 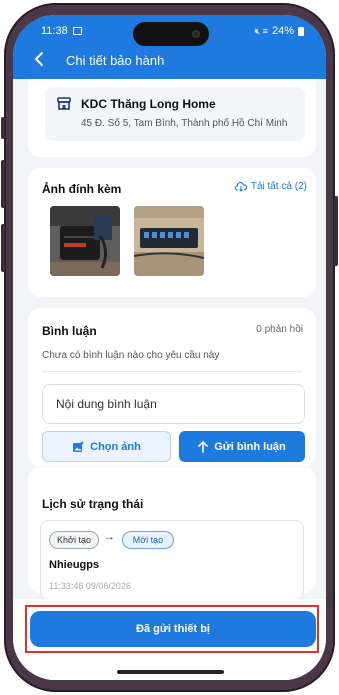 I want to click on app-header: 11:38 🔇︎ ≡ 24% Chi tiết bảo hành, so click(x=169, y=47).